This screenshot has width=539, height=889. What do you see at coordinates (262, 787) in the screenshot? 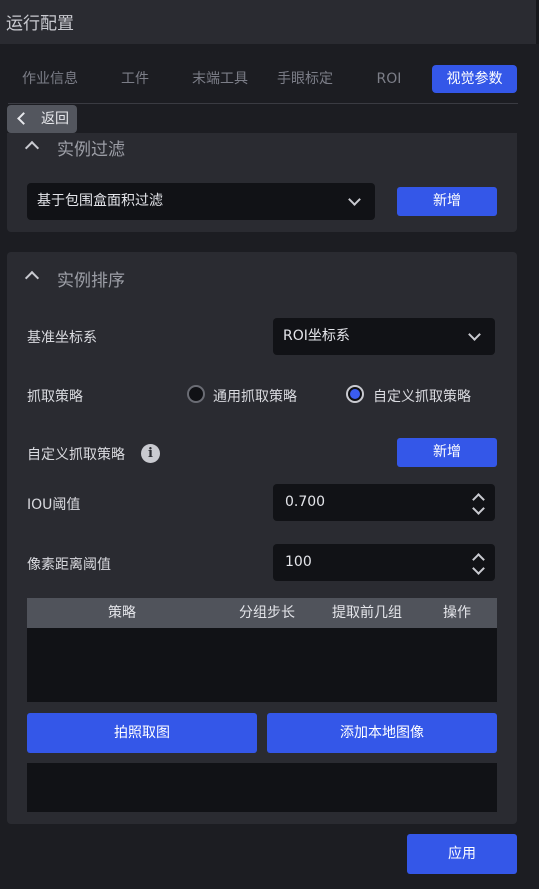
I see `image-preview-area` at bounding box center [262, 787].